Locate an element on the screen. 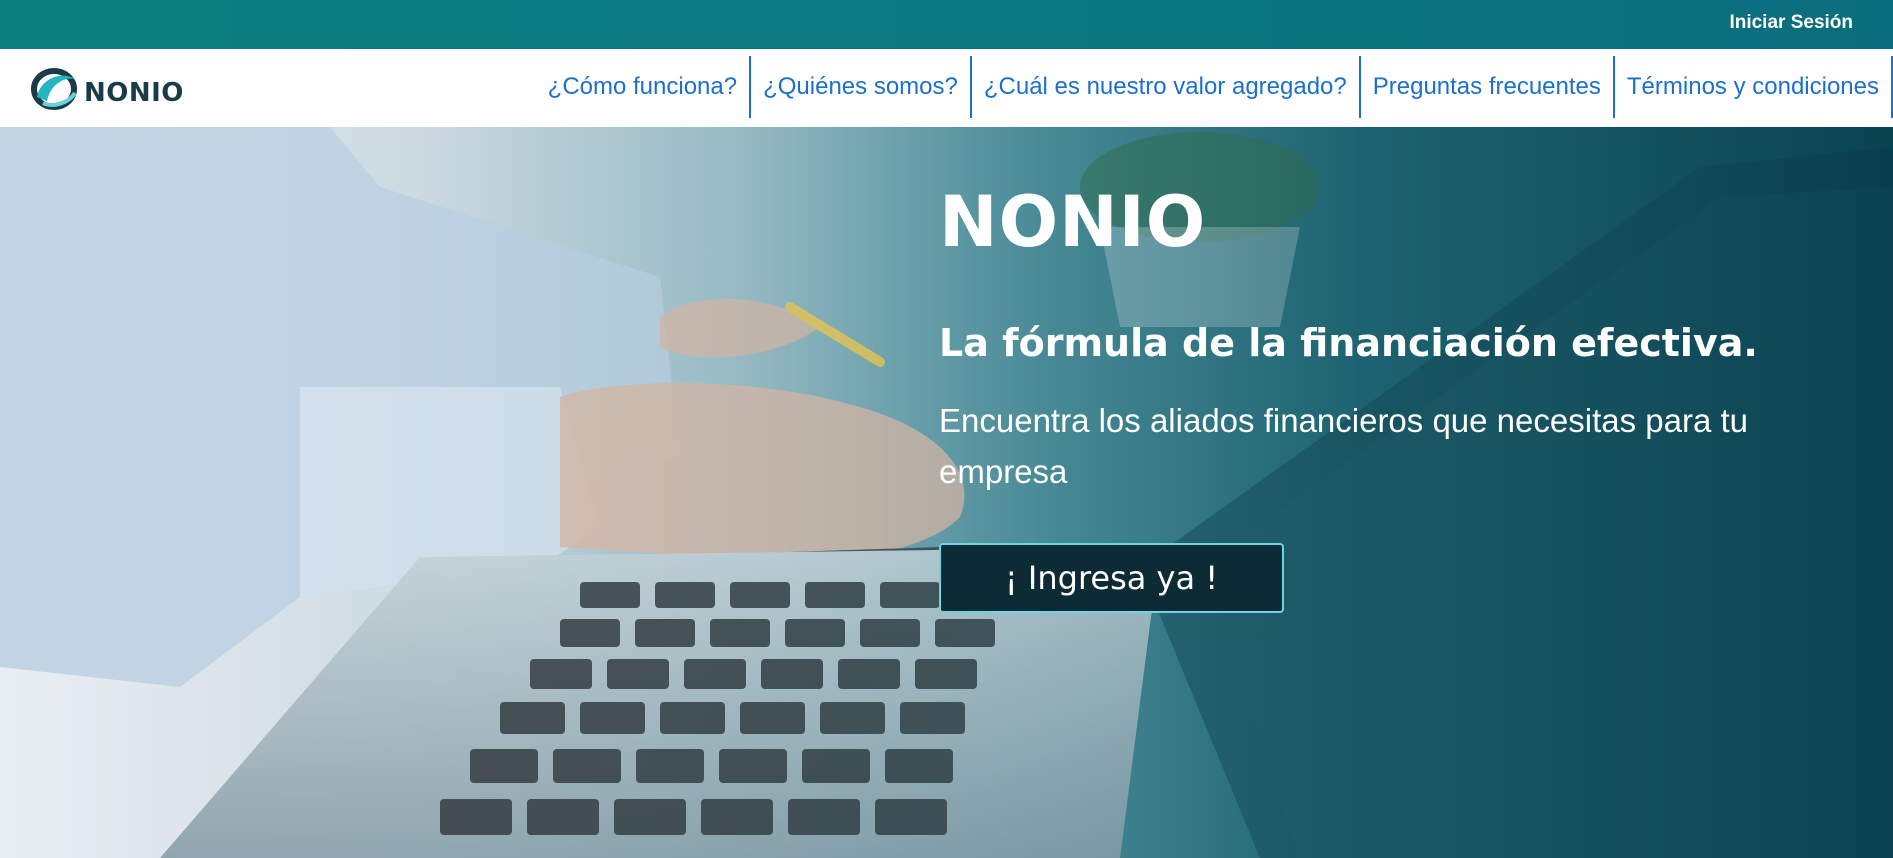 Image resolution: width=1893 pixels, height=858 pixels. nav-item-terminos: Términos y condiciones is located at coordinates (1754, 87).